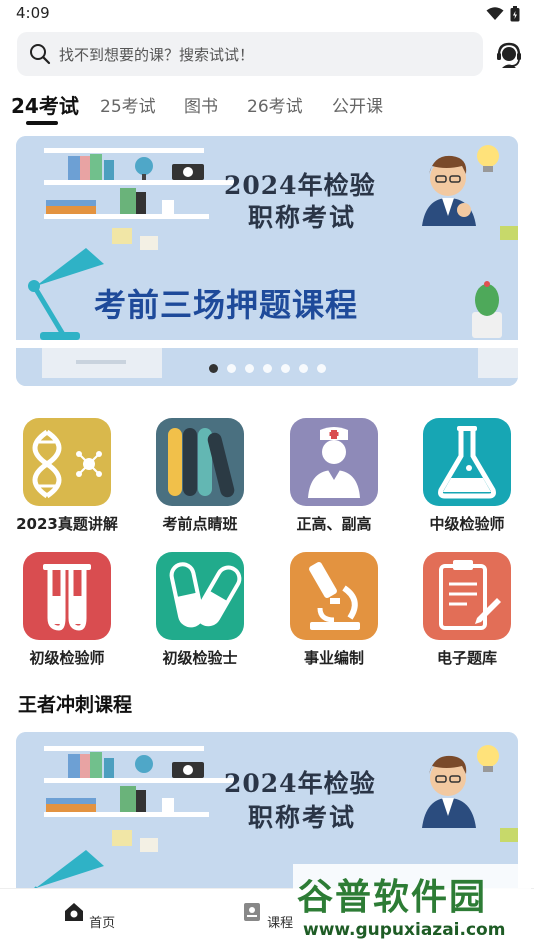 The image size is (534, 950). What do you see at coordinates (467, 462) in the screenshot?
I see `flask-icon` at bounding box center [467, 462].